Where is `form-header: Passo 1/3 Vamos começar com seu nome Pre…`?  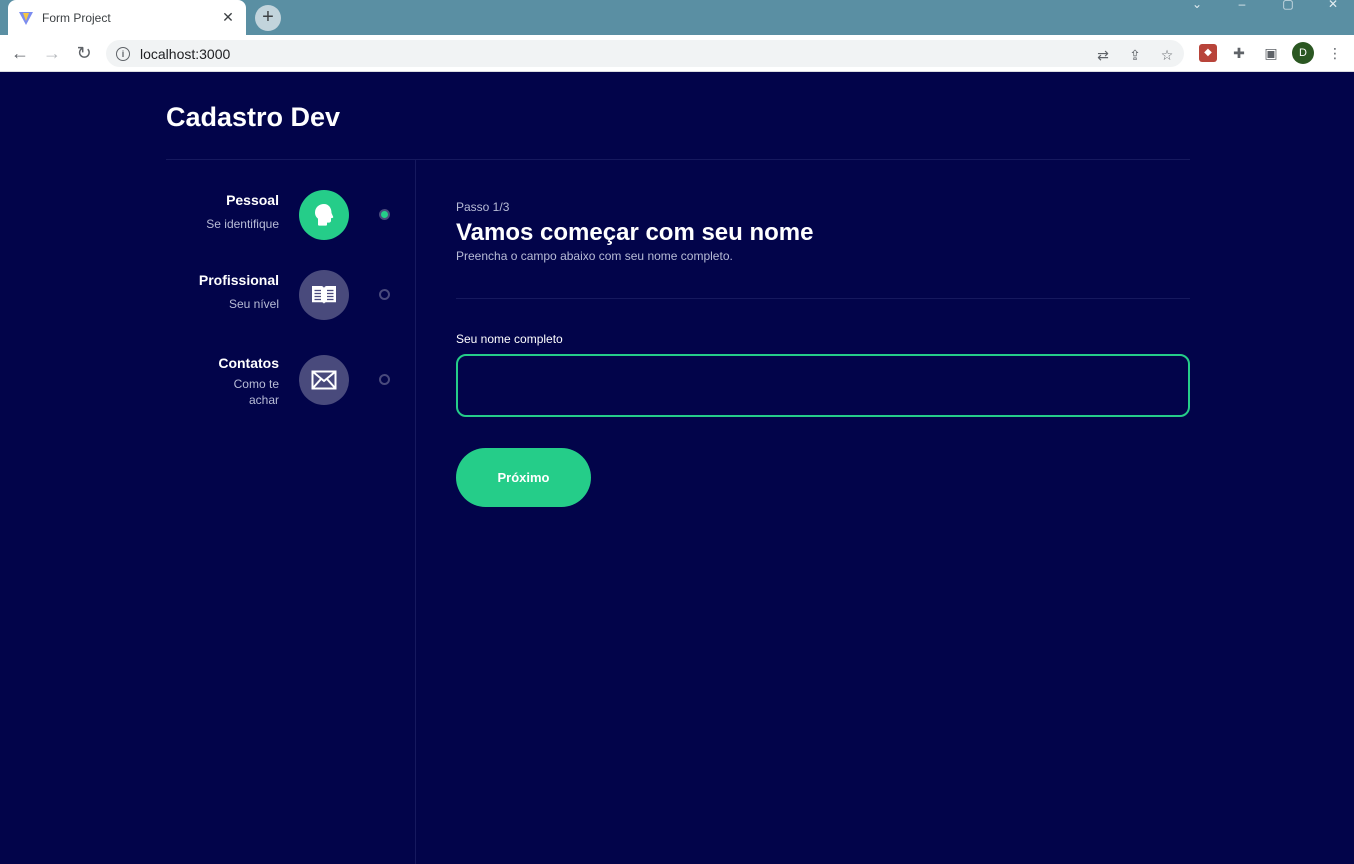
form-header: Passo 1/3 Vamos começar com seu nome Pre… is located at coordinates (823, 231).